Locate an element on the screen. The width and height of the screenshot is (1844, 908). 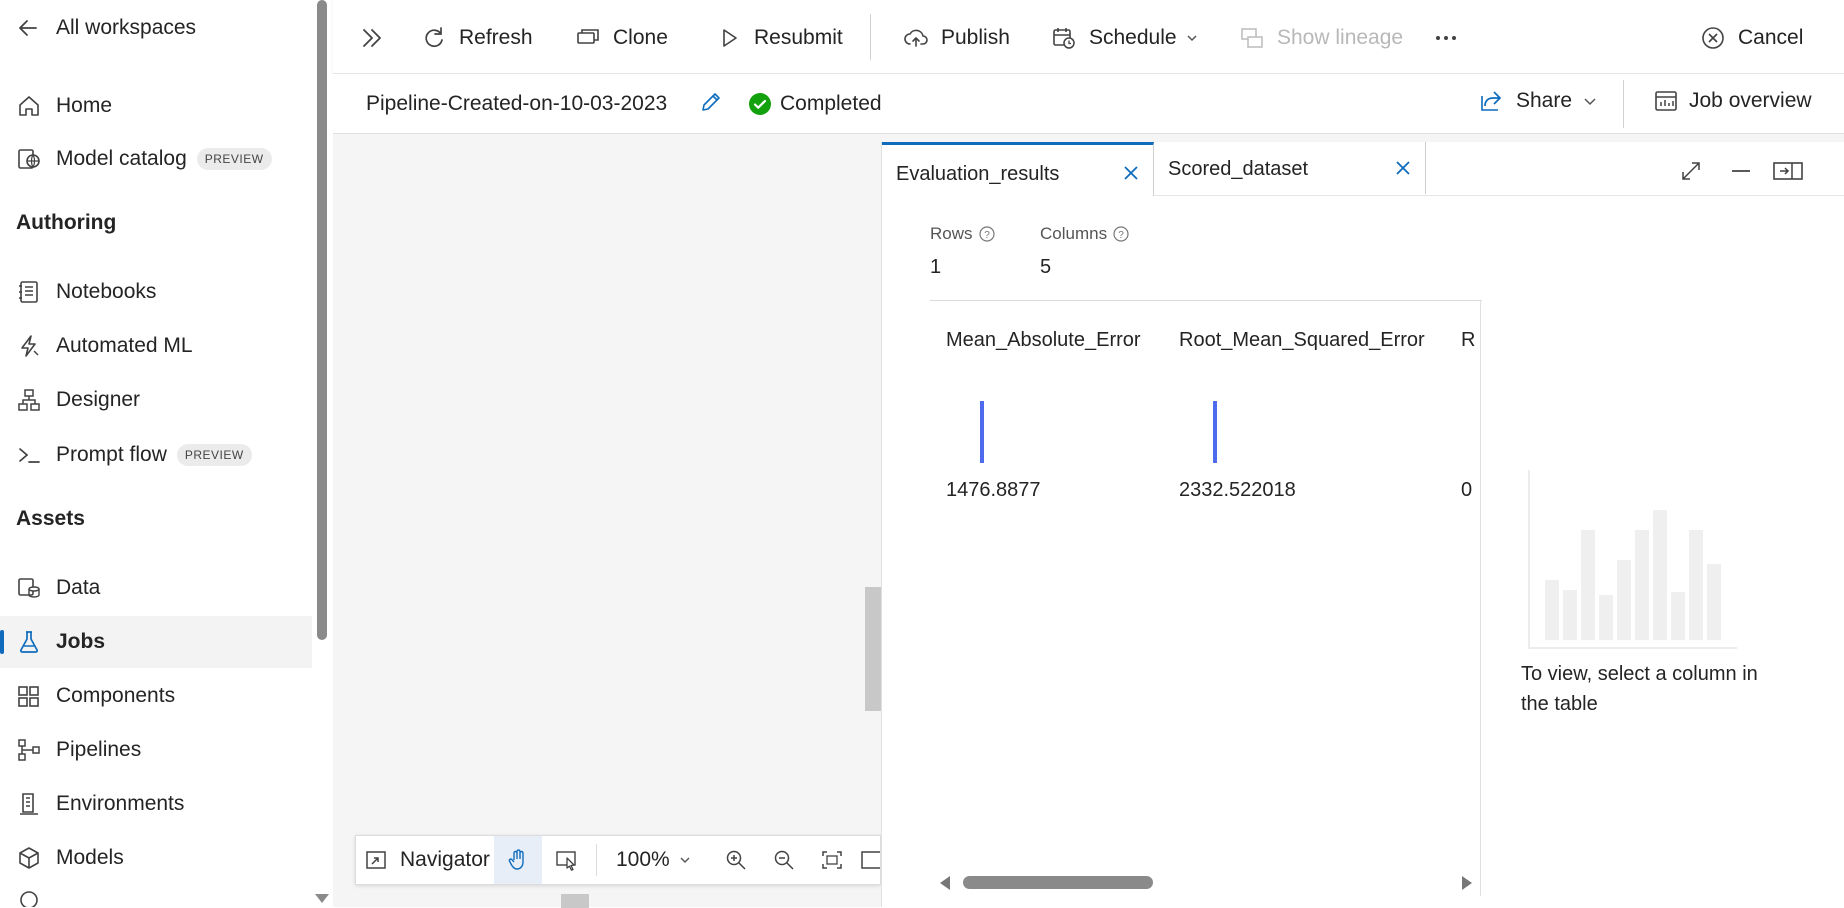
pan-tool-button is located at coordinates (518, 860).